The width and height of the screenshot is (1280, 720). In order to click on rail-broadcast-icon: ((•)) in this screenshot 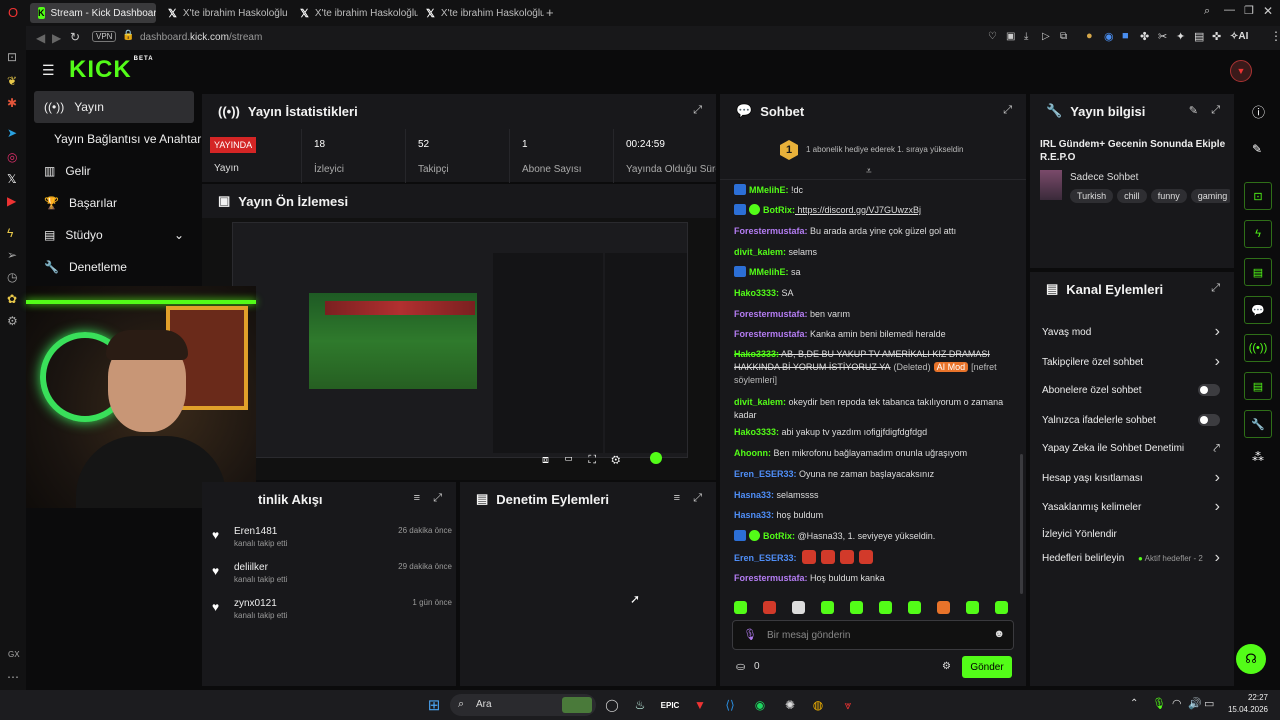, I will do `click(1258, 348)`.